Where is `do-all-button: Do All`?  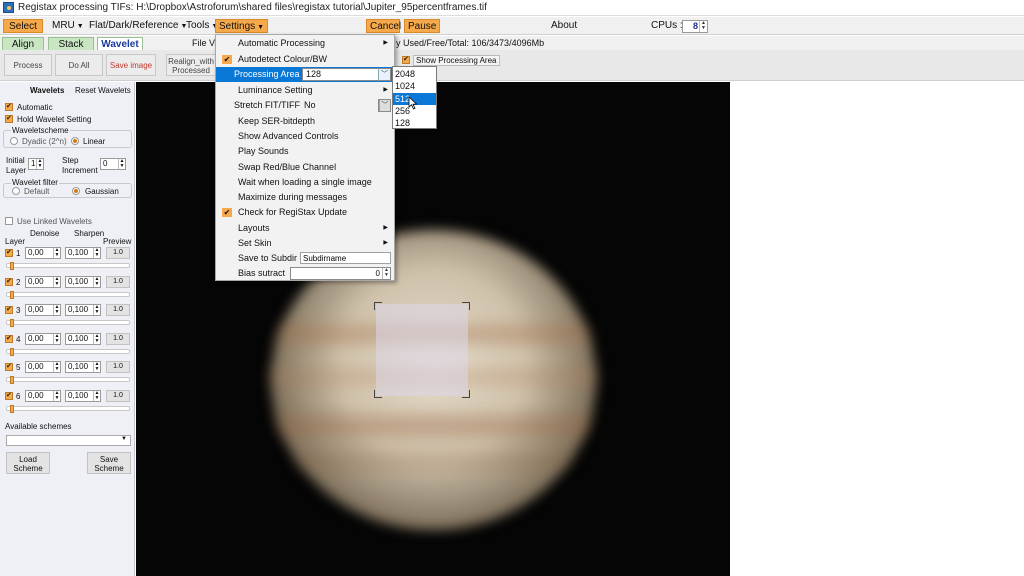 do-all-button: Do All is located at coordinates (79, 65).